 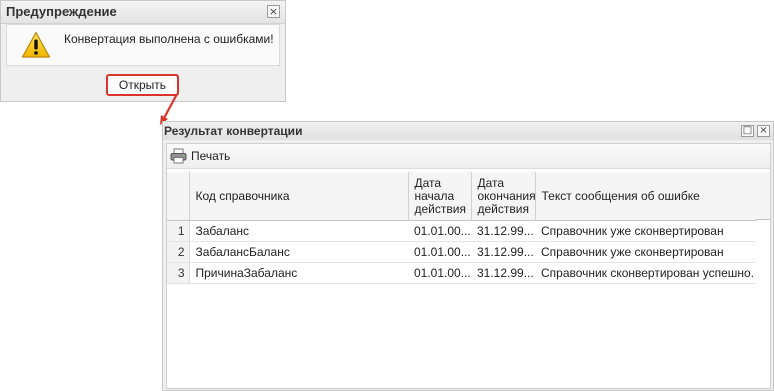 I want to click on maximize-icon: □, so click(x=747, y=131).